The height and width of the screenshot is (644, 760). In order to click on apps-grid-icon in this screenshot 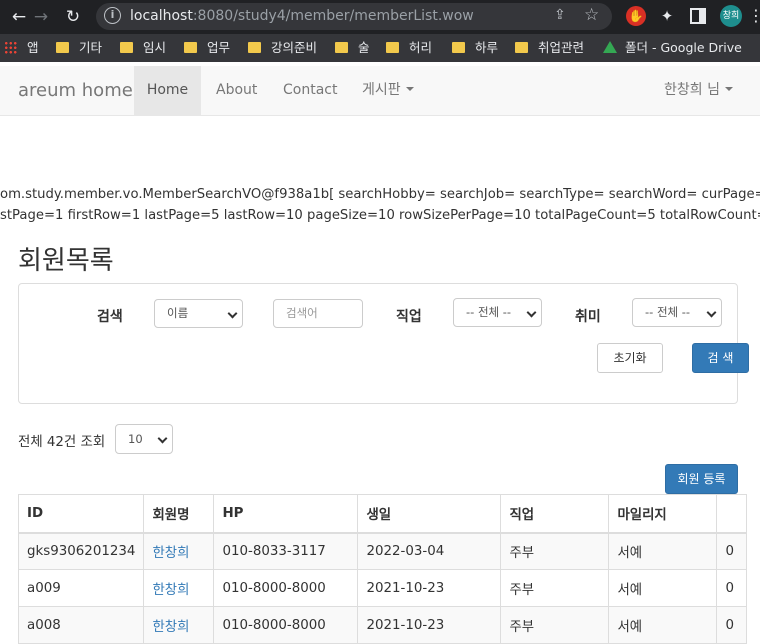, I will do `click(10, 47)`.